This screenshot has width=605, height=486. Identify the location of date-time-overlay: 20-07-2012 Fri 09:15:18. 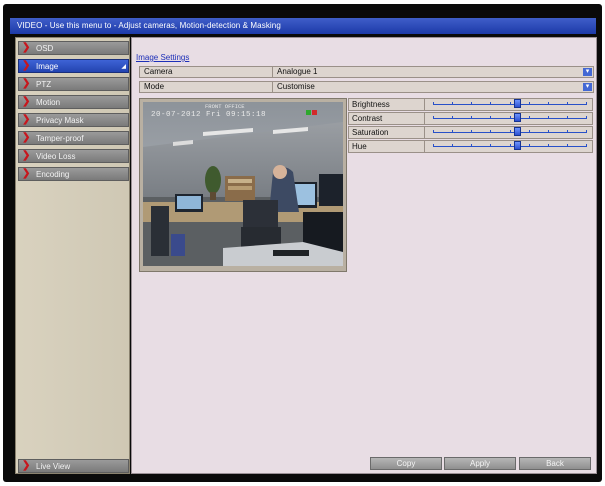
(209, 115).